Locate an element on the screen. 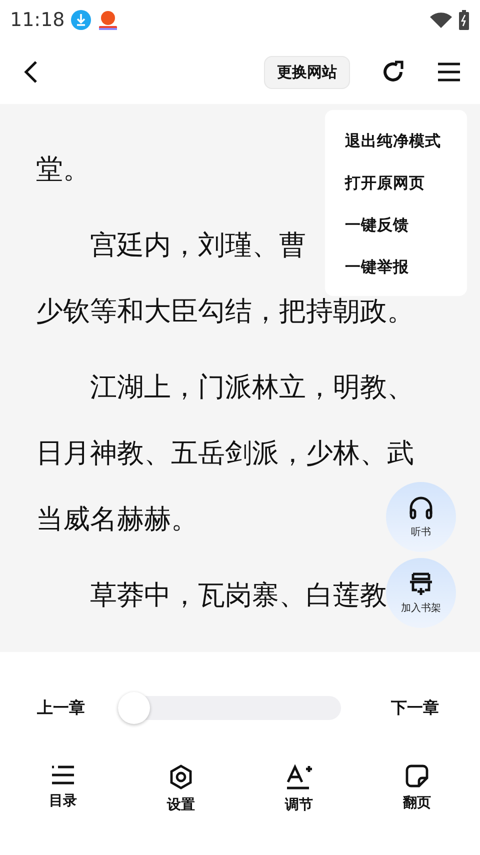 This screenshot has height=855, width=480. text-line: 少钦等和大臣勾结，把持朝政。 is located at coordinates (225, 312).